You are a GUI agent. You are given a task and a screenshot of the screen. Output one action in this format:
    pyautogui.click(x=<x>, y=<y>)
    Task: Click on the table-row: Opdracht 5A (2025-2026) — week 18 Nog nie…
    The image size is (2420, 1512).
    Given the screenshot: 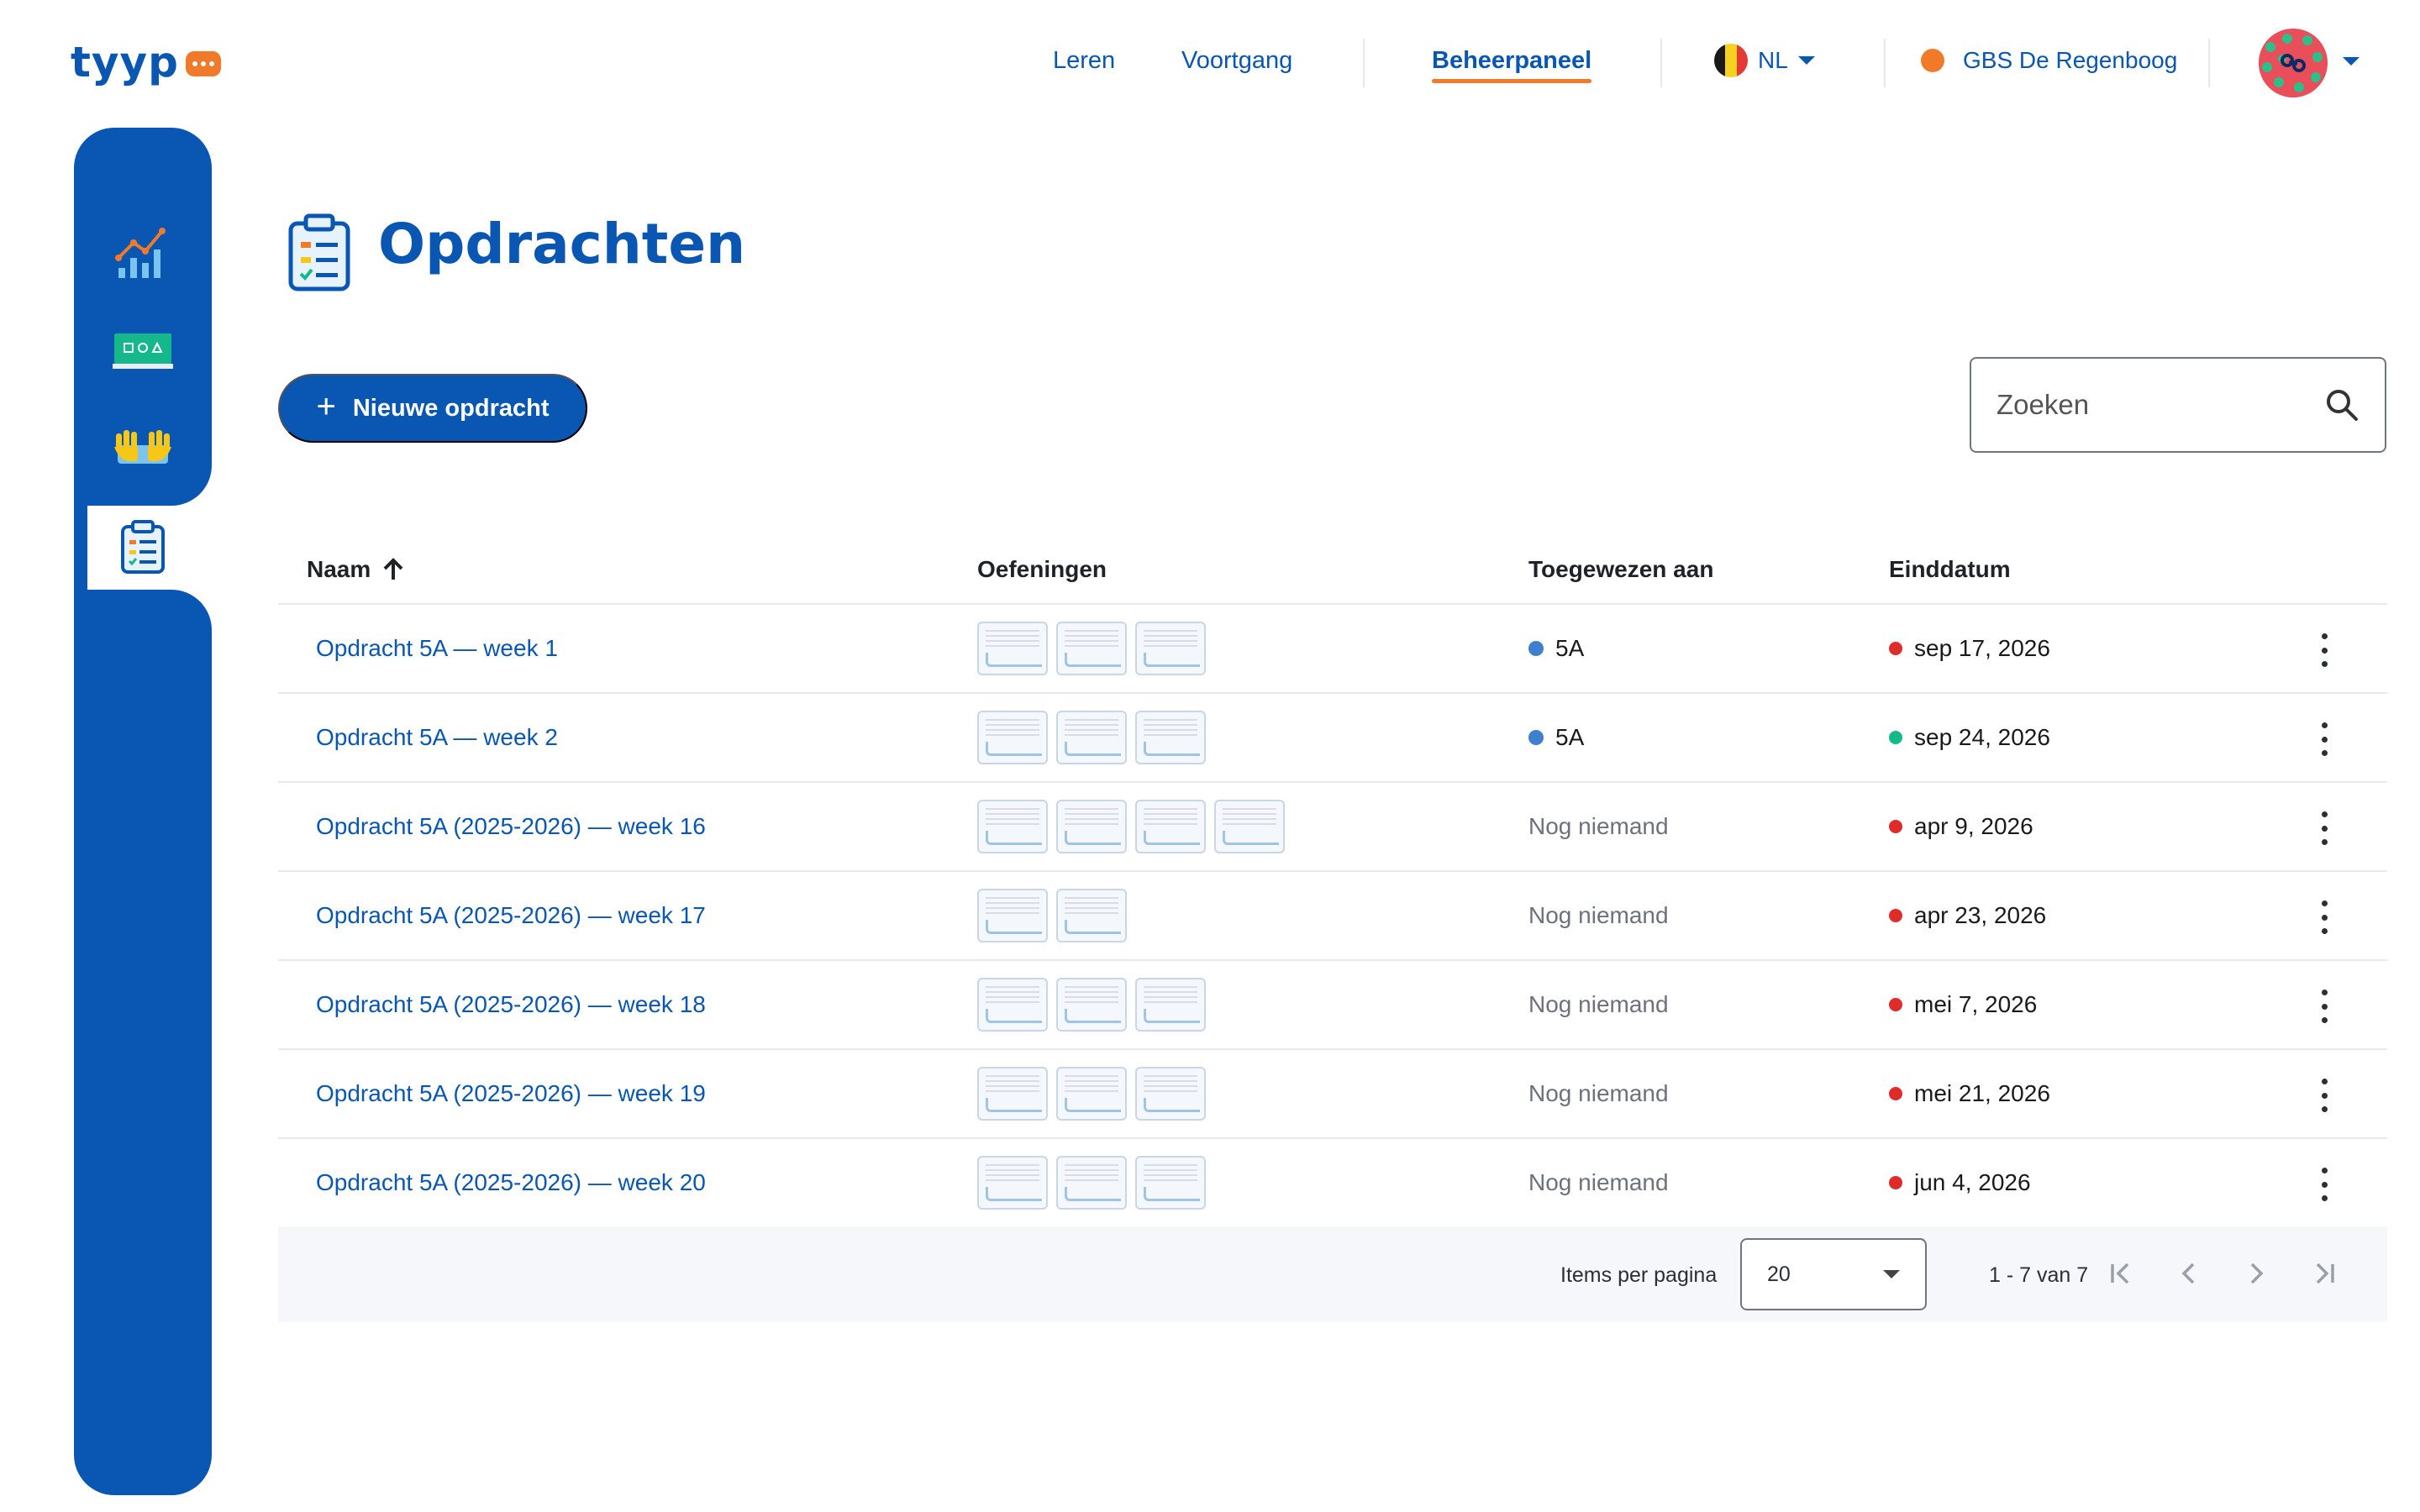 What is the action you would take?
    pyautogui.click(x=1332, y=1005)
    